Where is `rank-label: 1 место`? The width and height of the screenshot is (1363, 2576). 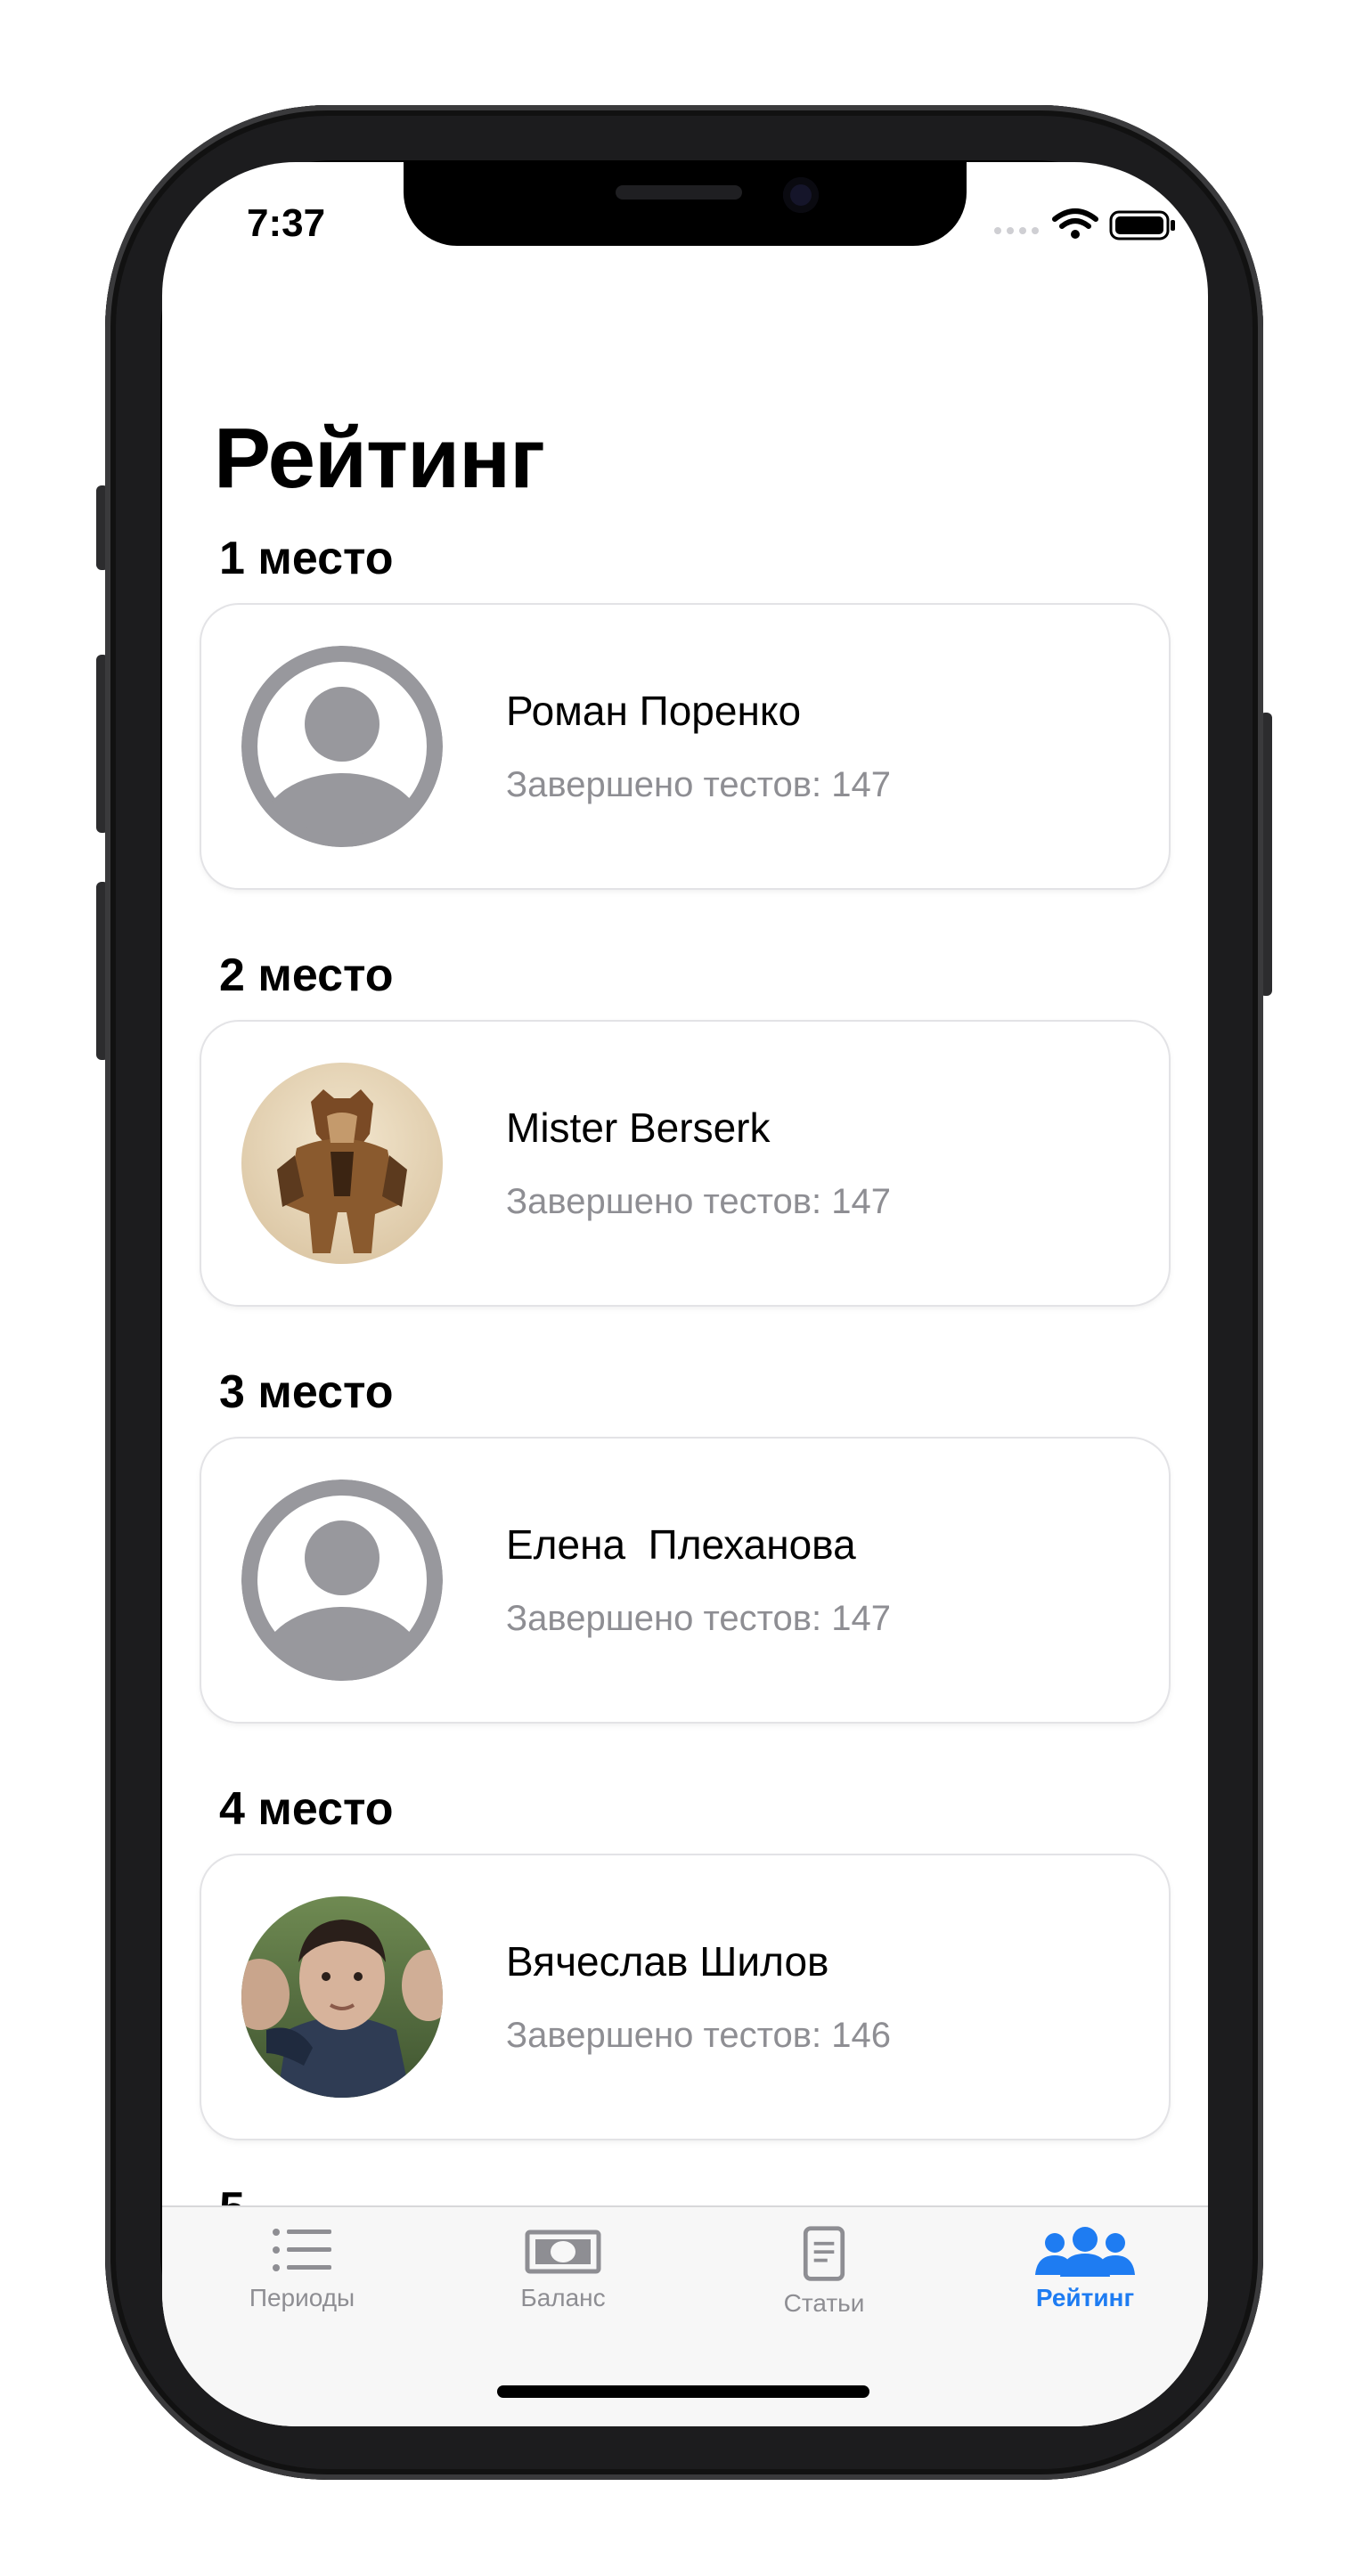
rank-label: 1 место is located at coordinates (306, 558).